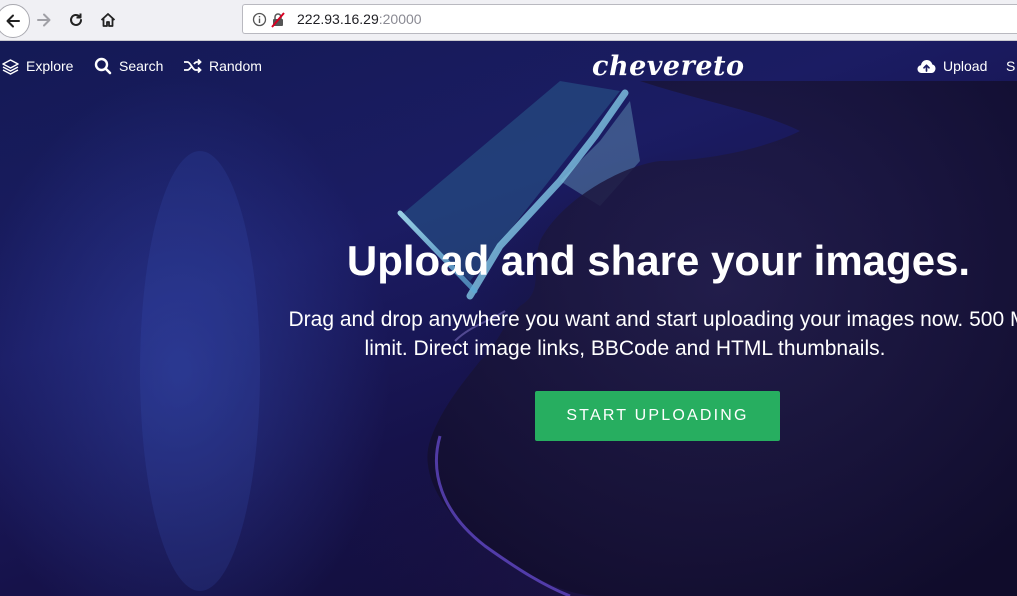  What do you see at coordinates (10, 66) in the screenshot?
I see `layers-icon` at bounding box center [10, 66].